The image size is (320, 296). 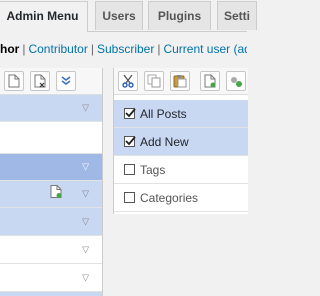 I want to click on delete-item-button, so click(x=40, y=81).